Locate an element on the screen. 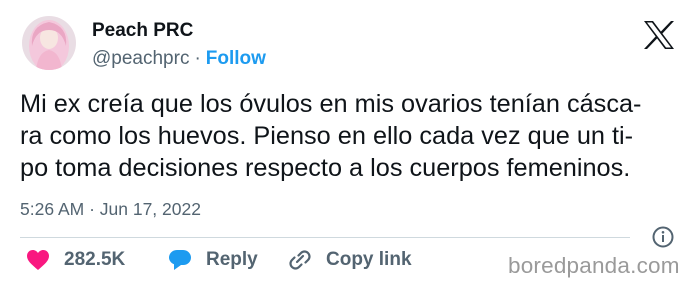 The height and width of the screenshot is (287, 700). author-handle: @peachprc is located at coordinates (140, 58).